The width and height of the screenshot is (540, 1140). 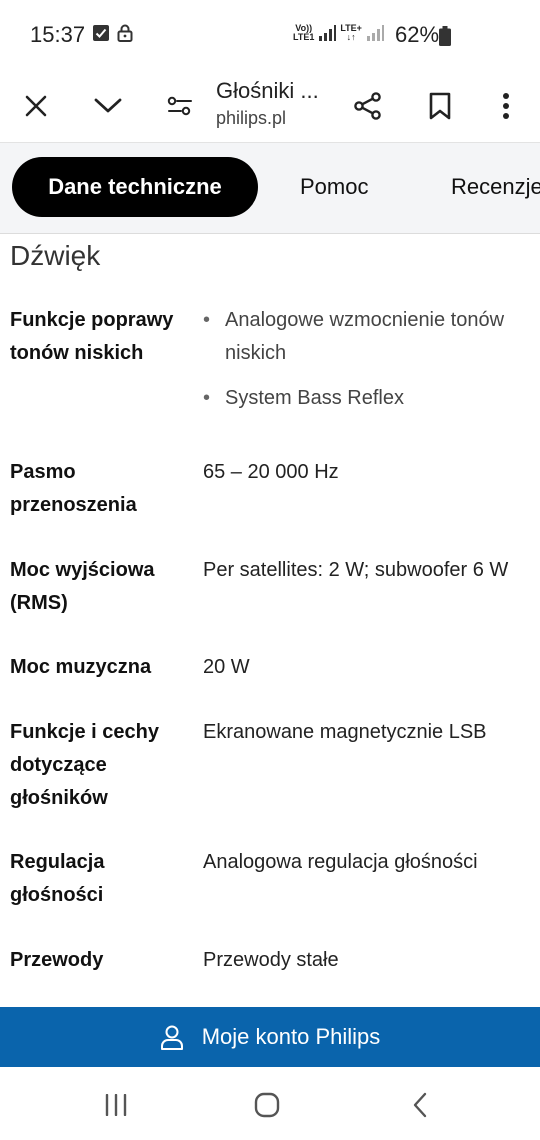 I want to click on battery-percent: 62%, so click(x=417, y=34).